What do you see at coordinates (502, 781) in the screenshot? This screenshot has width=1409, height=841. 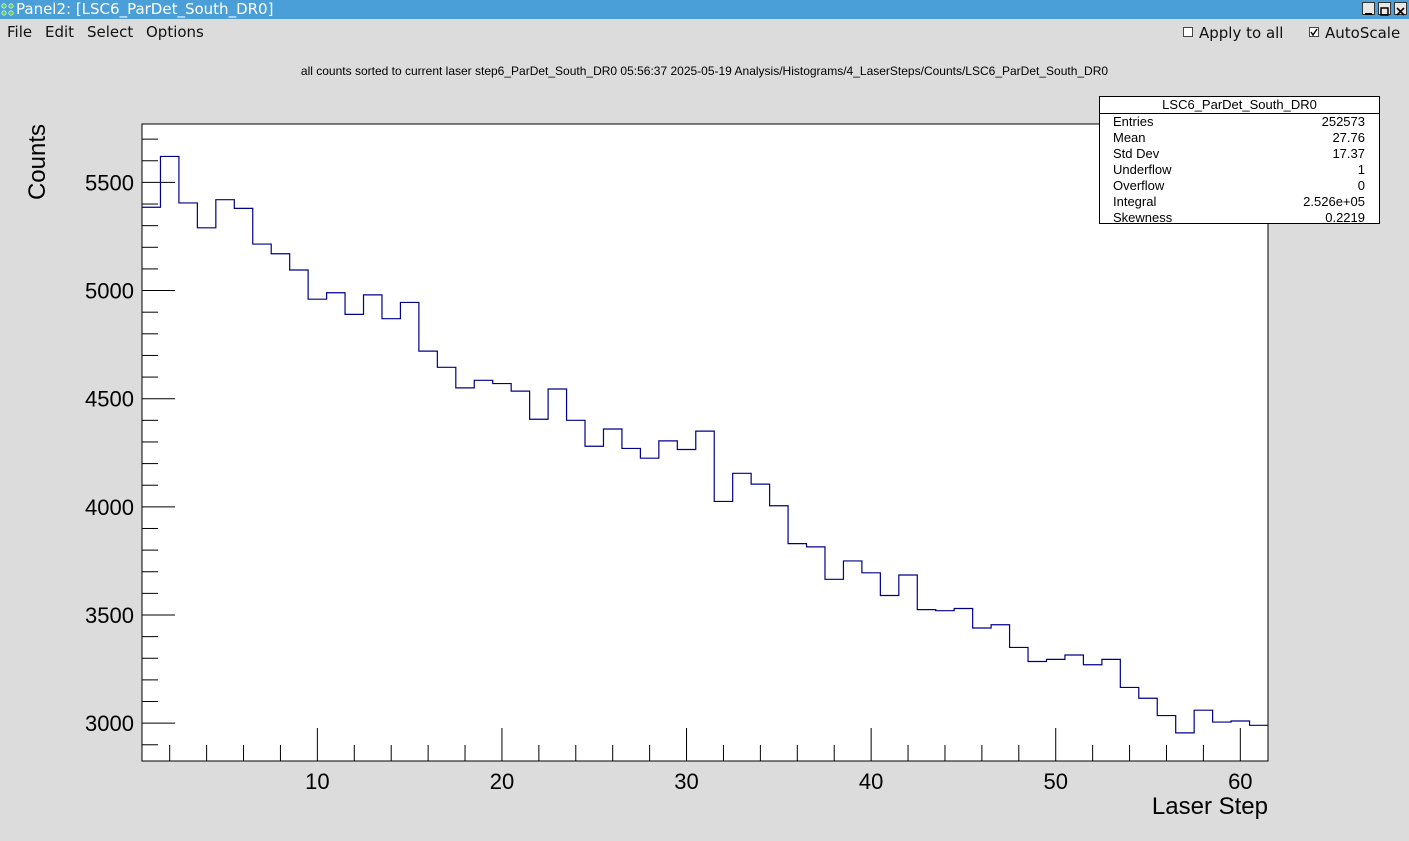 I see `x-tick-label: 20` at bounding box center [502, 781].